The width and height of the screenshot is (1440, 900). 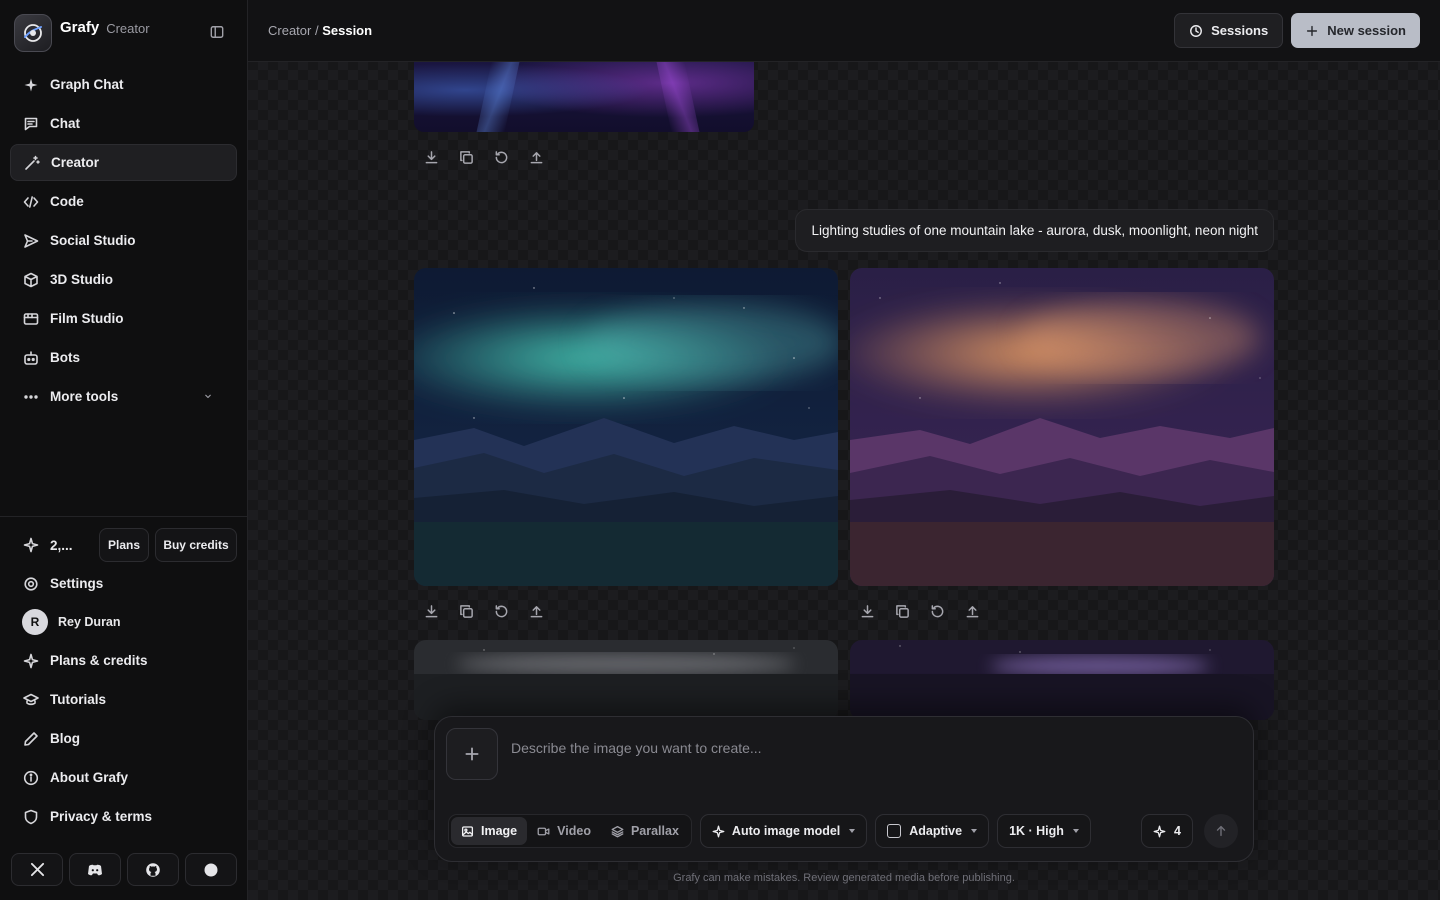 I want to click on layers-icon, so click(x=617, y=831).